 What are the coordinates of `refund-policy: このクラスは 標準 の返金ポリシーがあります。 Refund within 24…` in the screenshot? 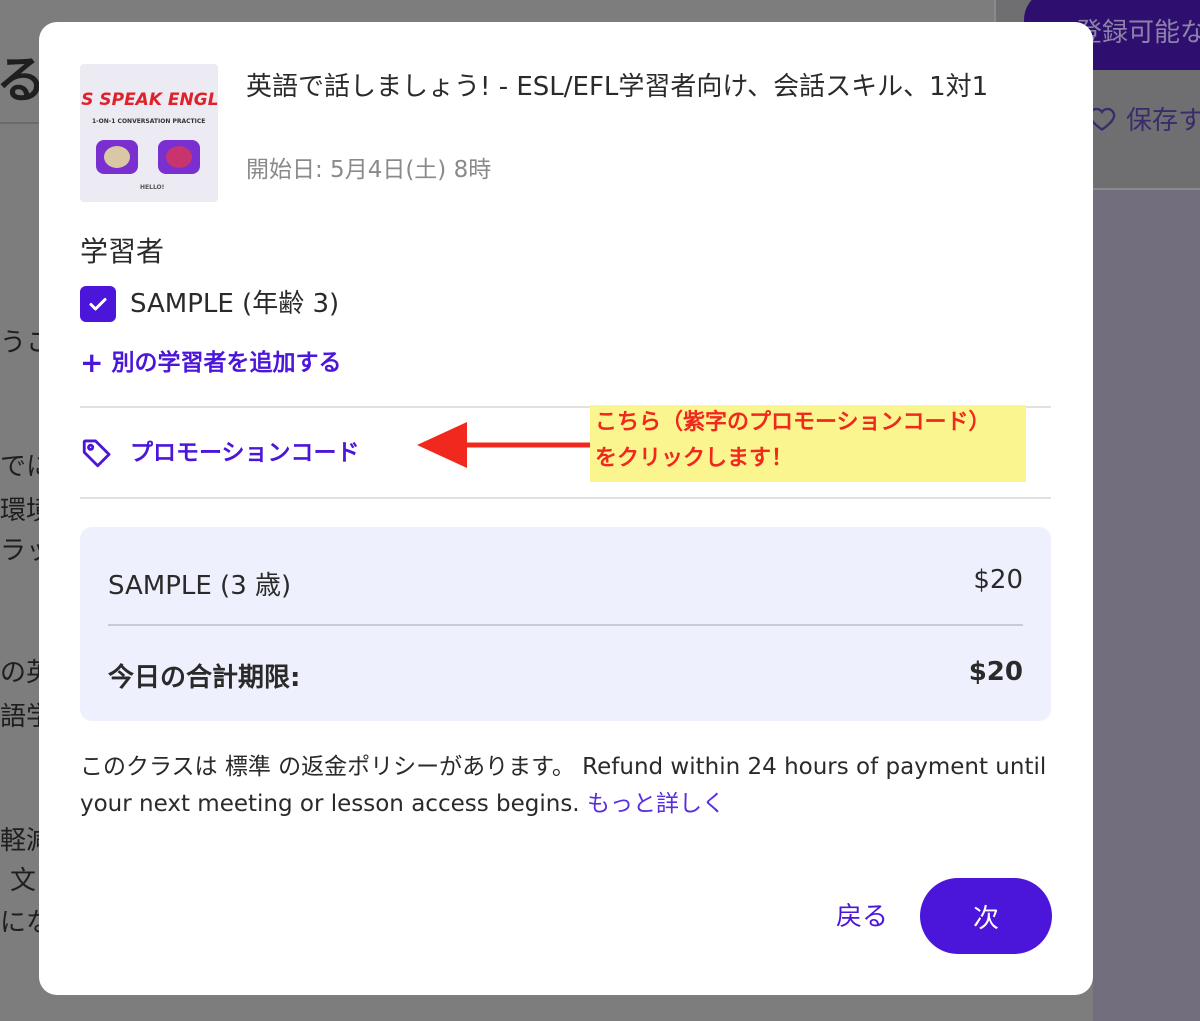 It's located at (567, 786).